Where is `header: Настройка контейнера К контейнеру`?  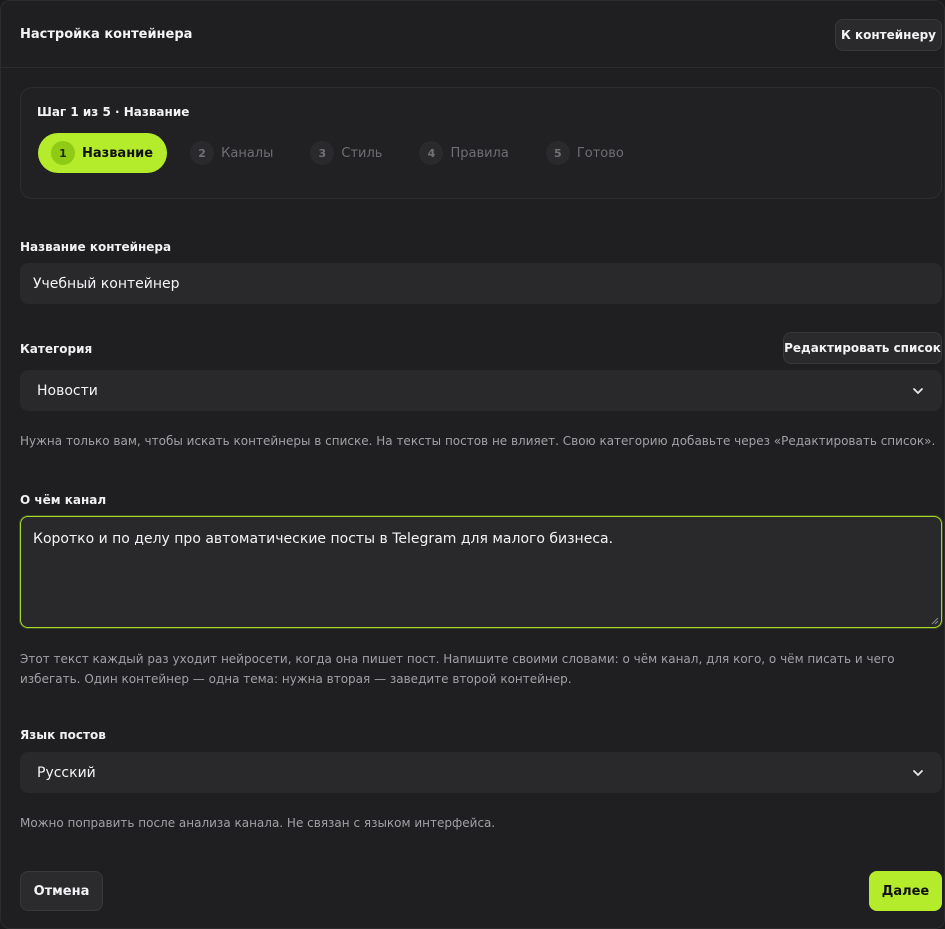 header: Настройка контейнера К контейнеру is located at coordinates (472, 34).